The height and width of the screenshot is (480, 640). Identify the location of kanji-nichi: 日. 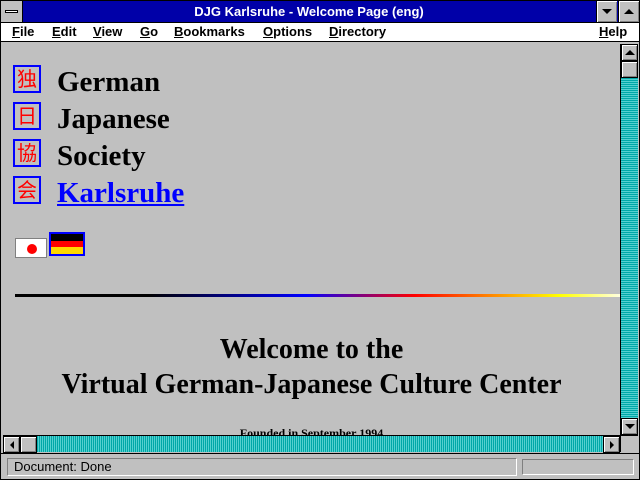
(27, 116).